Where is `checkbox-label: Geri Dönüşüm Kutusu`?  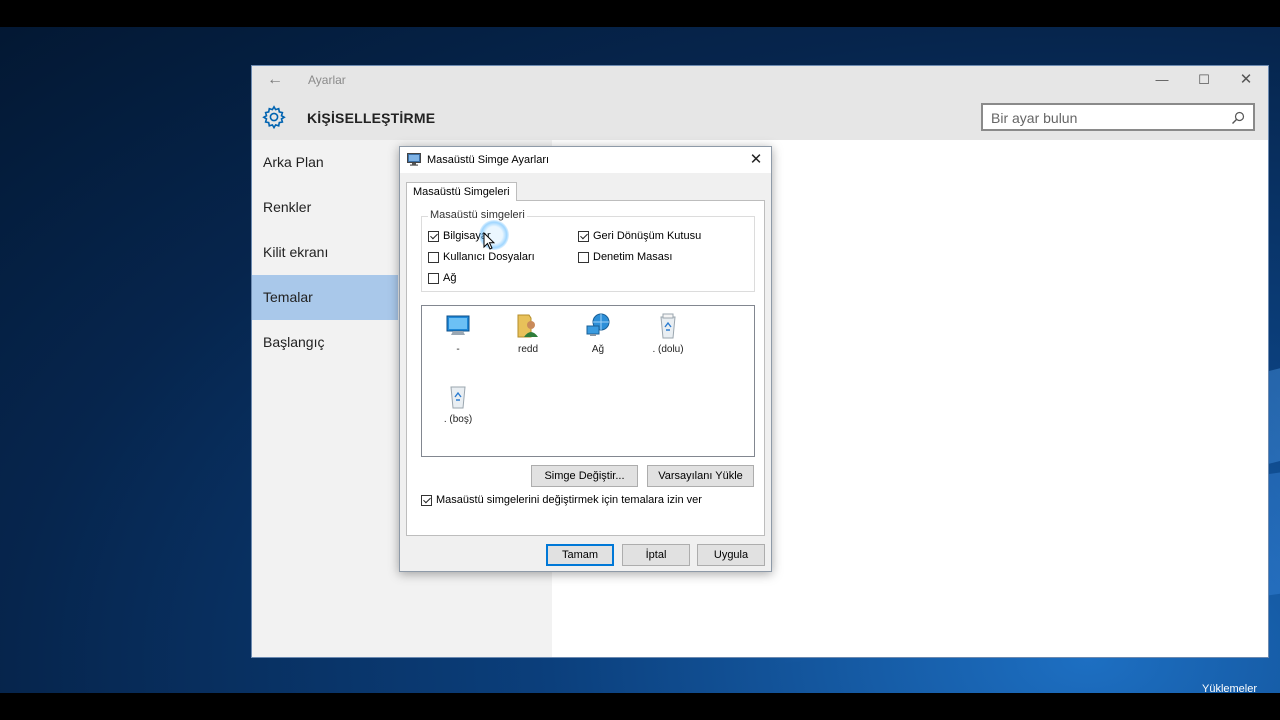 checkbox-label: Geri Dönüşüm Kutusu is located at coordinates (647, 236).